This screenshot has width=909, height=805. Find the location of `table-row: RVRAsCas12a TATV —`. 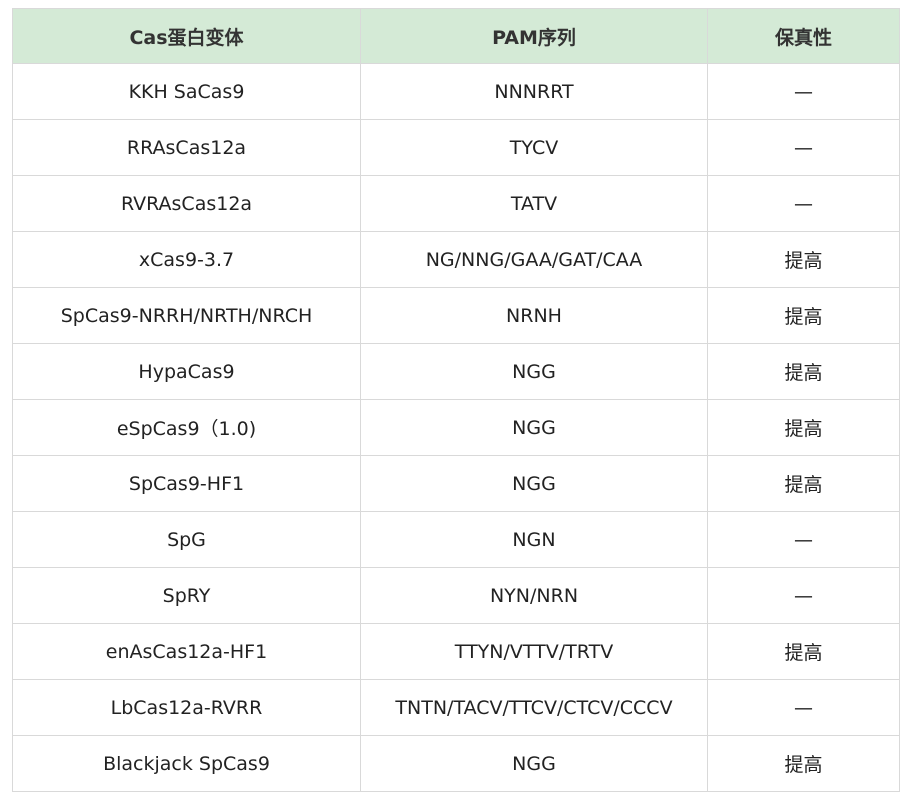

table-row: RVRAsCas12a TATV — is located at coordinates (456, 203).